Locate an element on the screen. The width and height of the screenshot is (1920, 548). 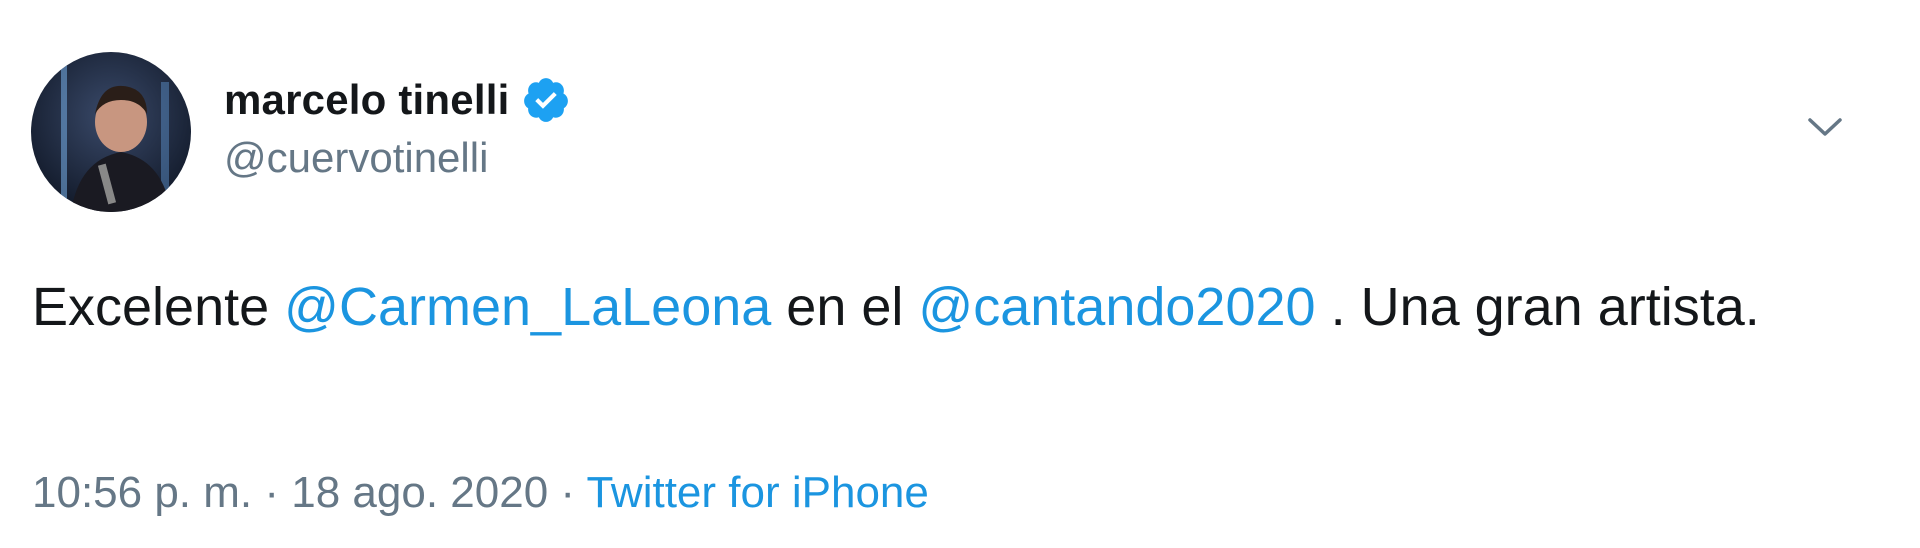
mention-link: @Carmen_LaLeona is located at coordinates (527, 307).